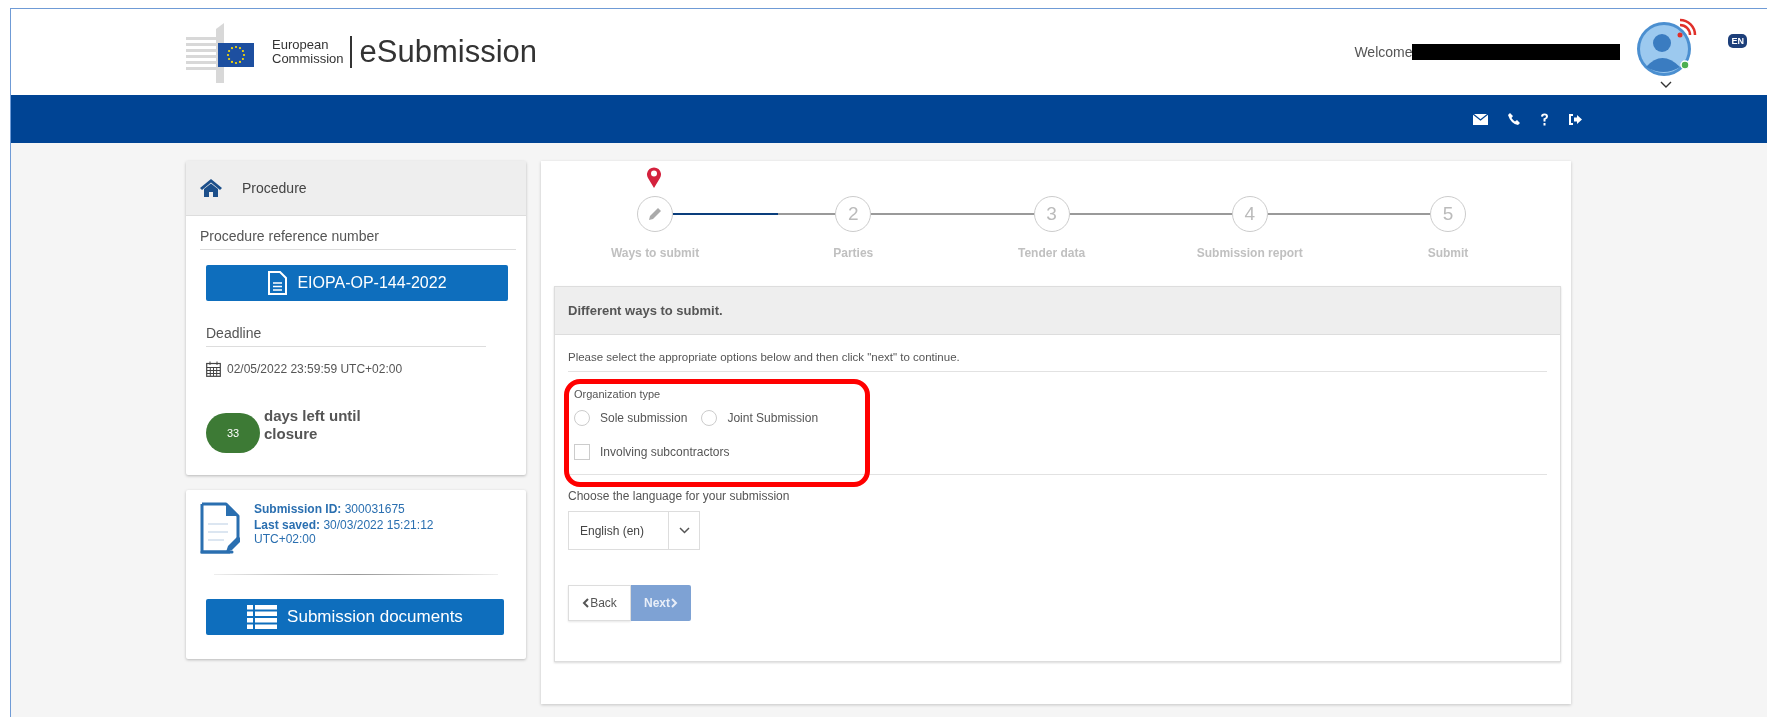 Image resolution: width=1767 pixels, height=717 pixels. What do you see at coordinates (679, 496) in the screenshot?
I see `field-label: Choose the language for your submission` at bounding box center [679, 496].